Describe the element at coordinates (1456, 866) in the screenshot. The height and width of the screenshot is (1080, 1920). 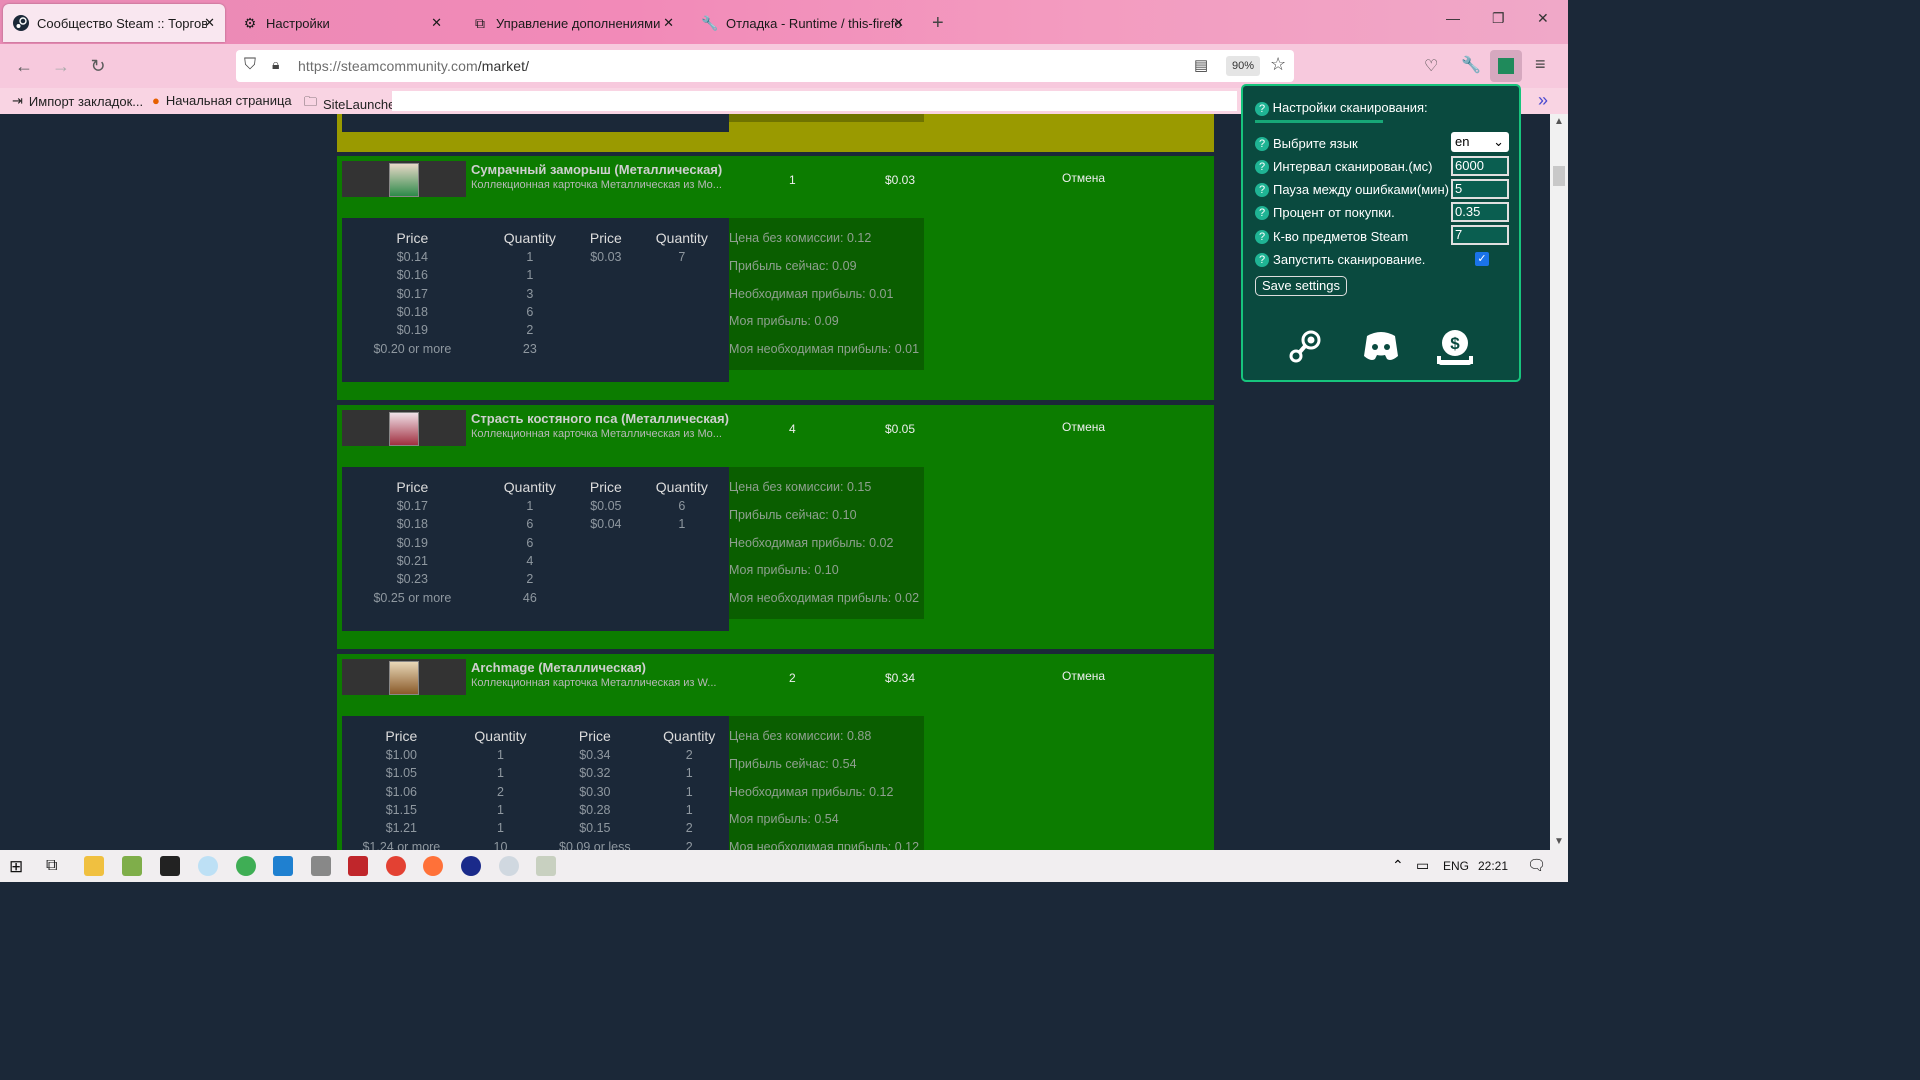
I see `language-indicator: ENG` at that location.